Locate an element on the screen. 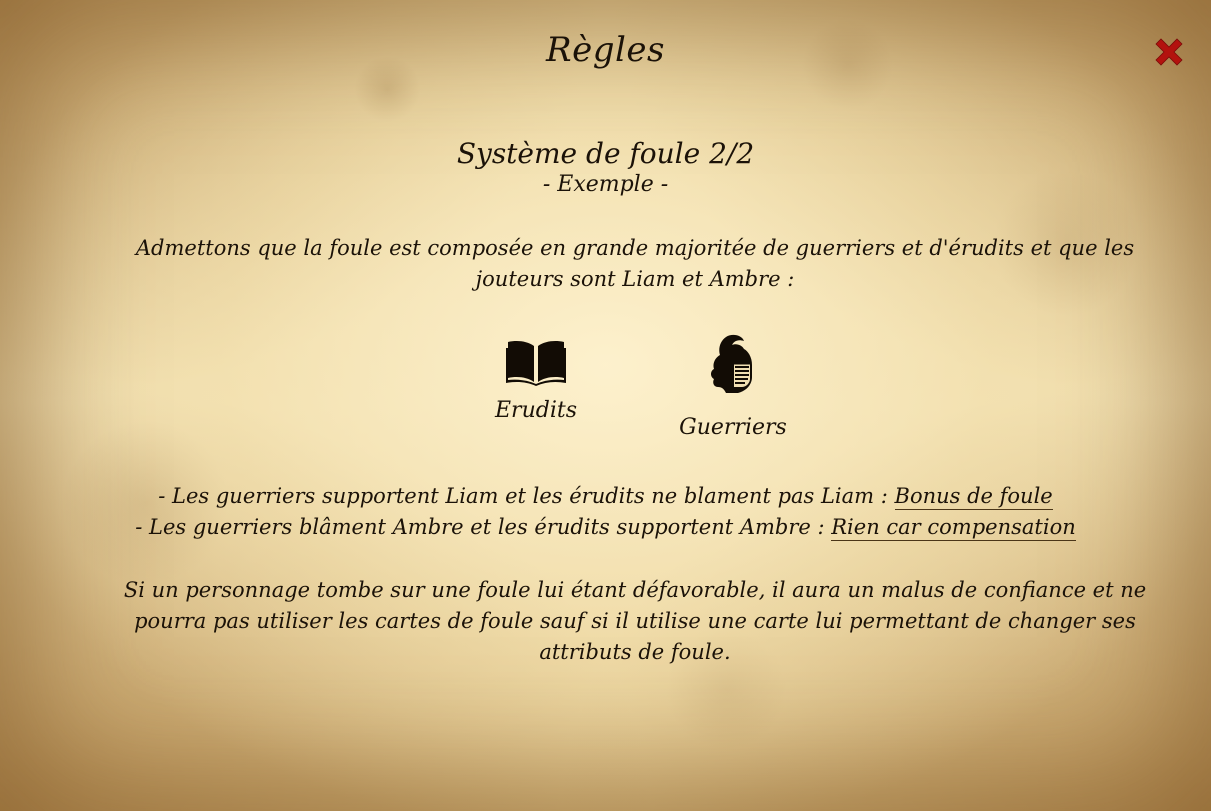 The width and height of the screenshot is (1211, 811). section-subtitle: - Exemple - is located at coordinates (605, 184).